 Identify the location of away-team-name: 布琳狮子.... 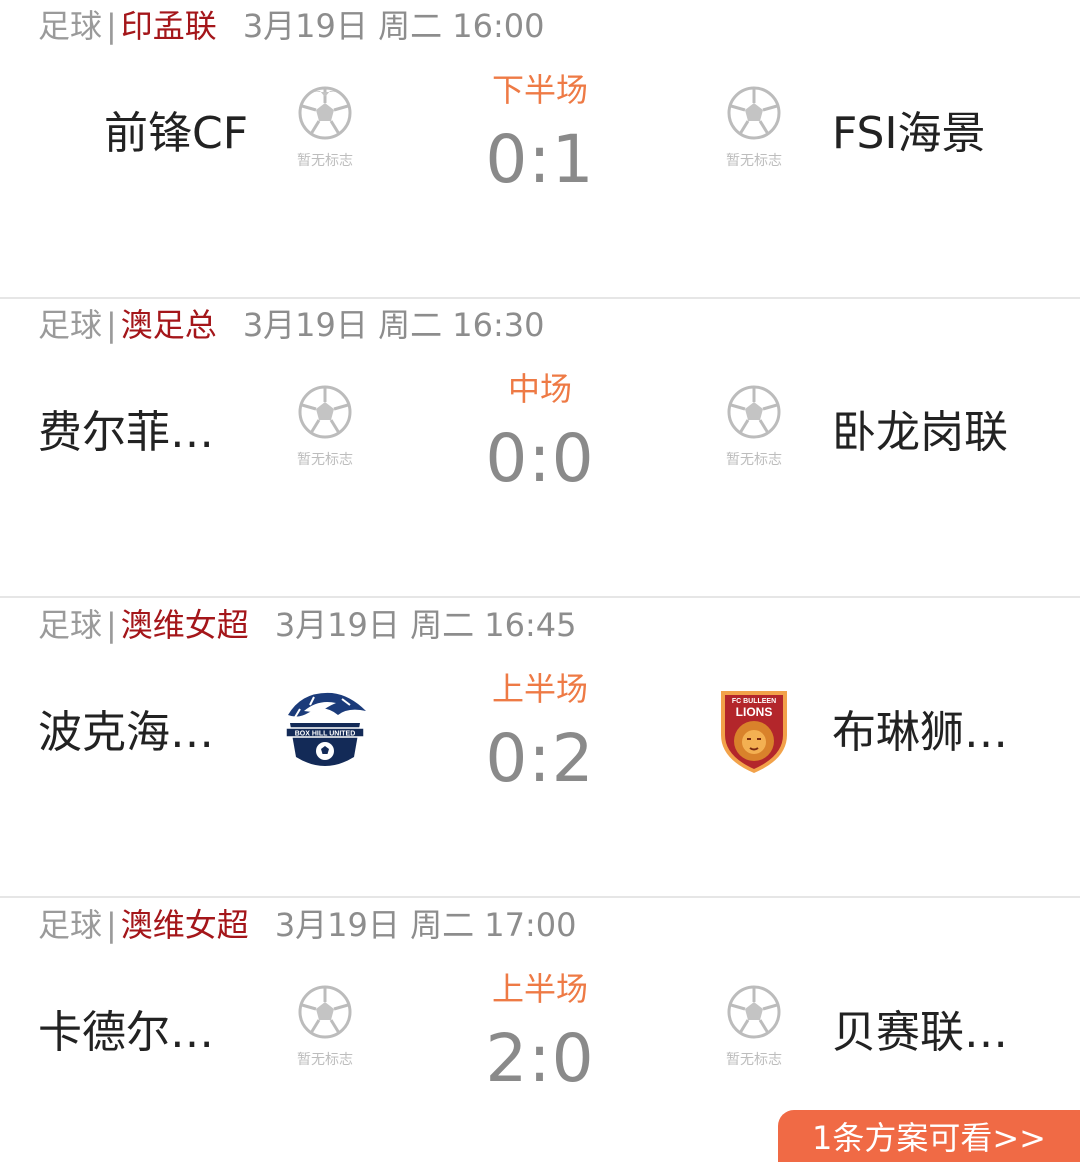
(937, 733).